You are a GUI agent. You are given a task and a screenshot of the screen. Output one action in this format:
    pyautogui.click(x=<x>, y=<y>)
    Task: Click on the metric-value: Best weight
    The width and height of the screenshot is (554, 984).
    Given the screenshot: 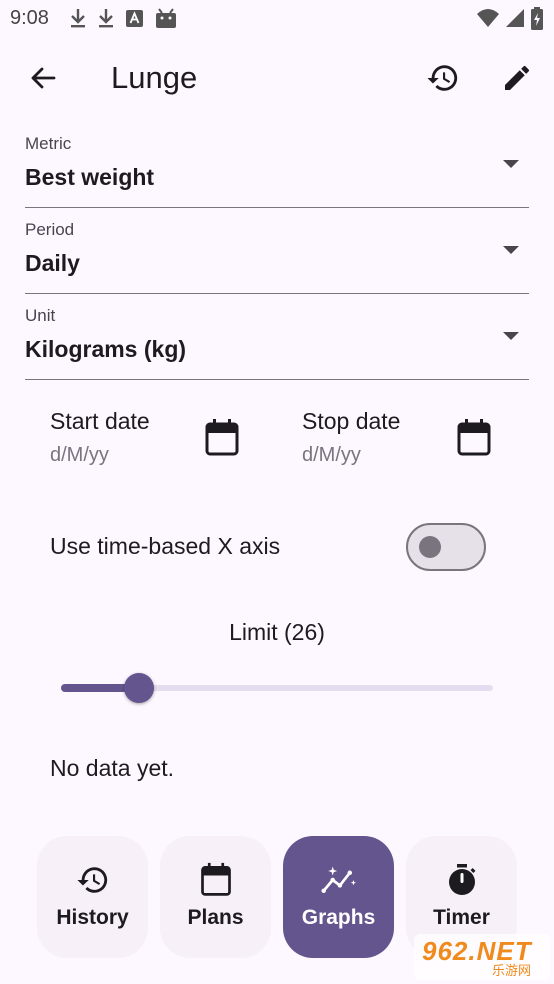 What is the action you would take?
    pyautogui.click(x=90, y=177)
    